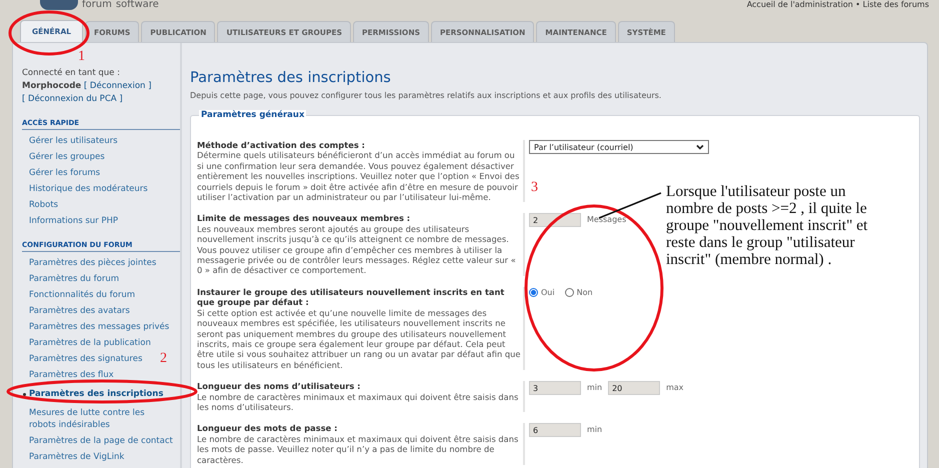 This screenshot has width=939, height=468. What do you see at coordinates (85, 189) in the screenshot?
I see `sidebar-link: Historique des modérateurs` at bounding box center [85, 189].